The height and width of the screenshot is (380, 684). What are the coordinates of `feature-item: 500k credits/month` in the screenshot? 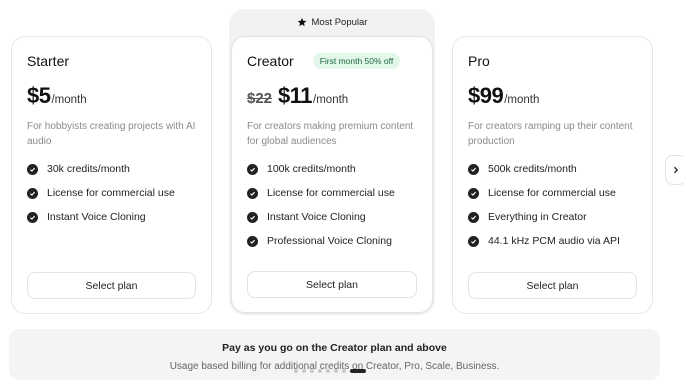 It's located at (553, 169).